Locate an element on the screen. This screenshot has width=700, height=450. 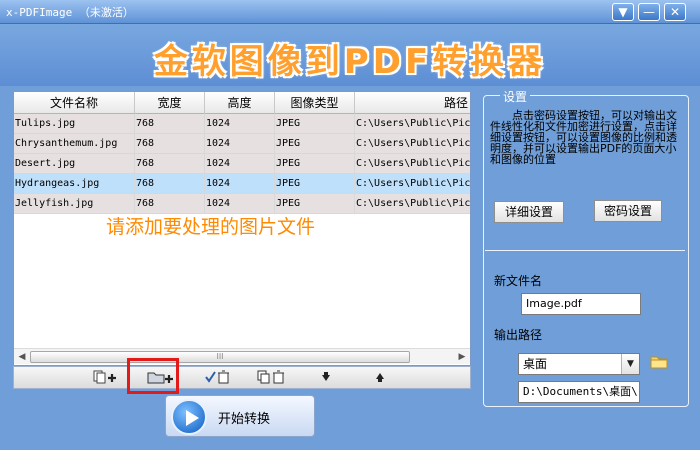
column-header-image-type: 图像类型 is located at coordinates (315, 103).